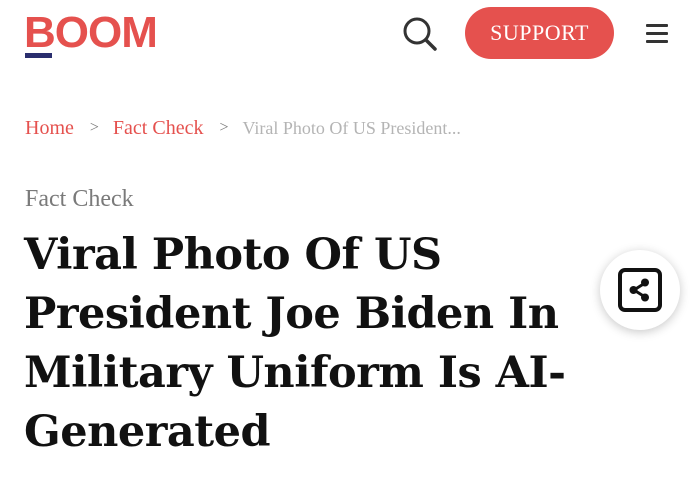  Describe the element at coordinates (38, 55) in the screenshot. I see `logo-underline` at that location.